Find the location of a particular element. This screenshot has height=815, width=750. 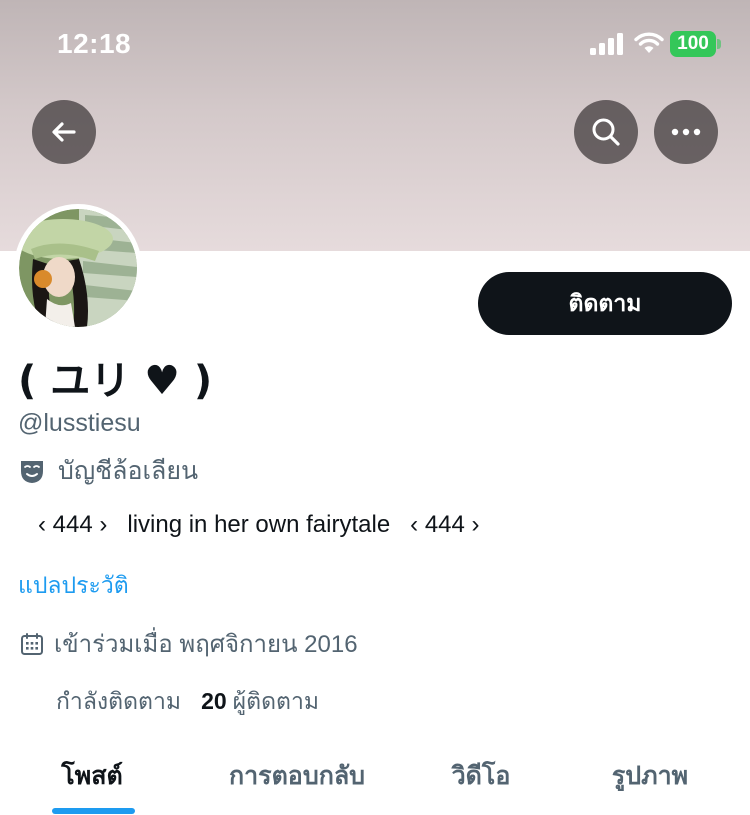

tab-posts: โพสต์ is located at coordinates (91, 776).